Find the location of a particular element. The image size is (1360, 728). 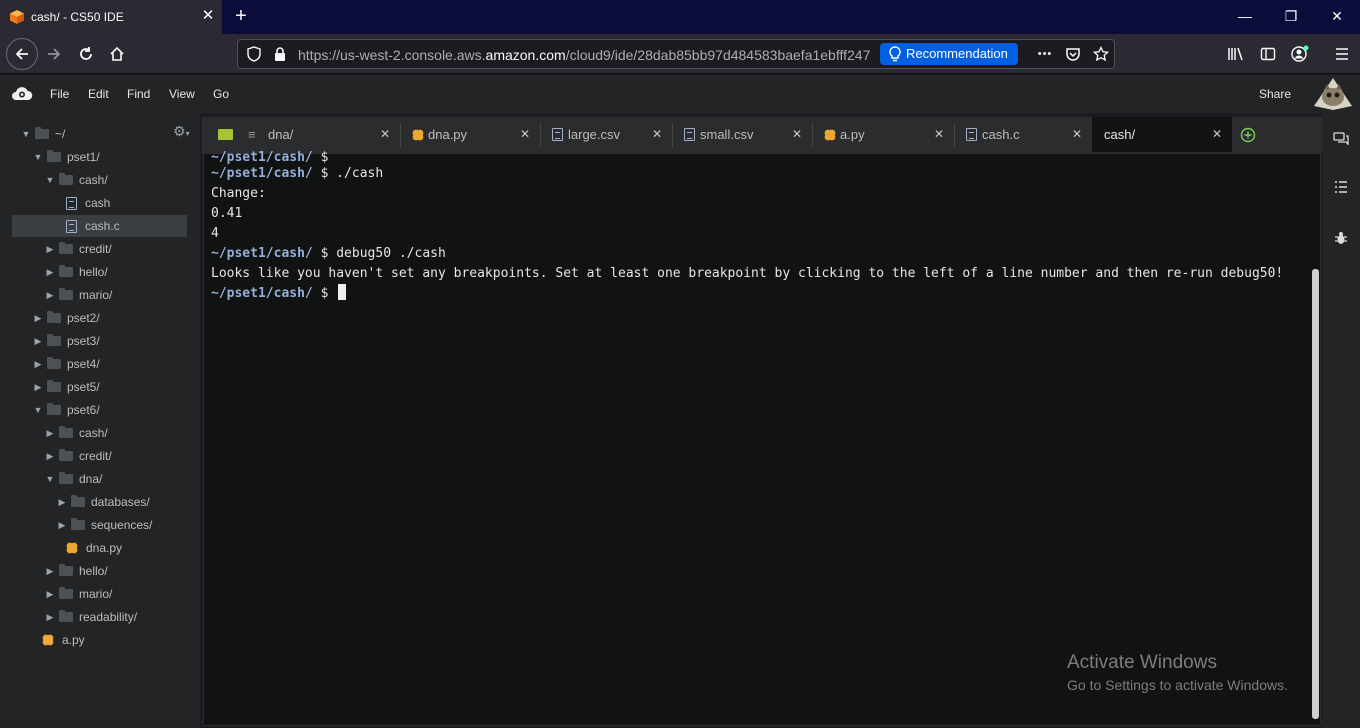

chat-icon is located at coordinates (1341, 139).